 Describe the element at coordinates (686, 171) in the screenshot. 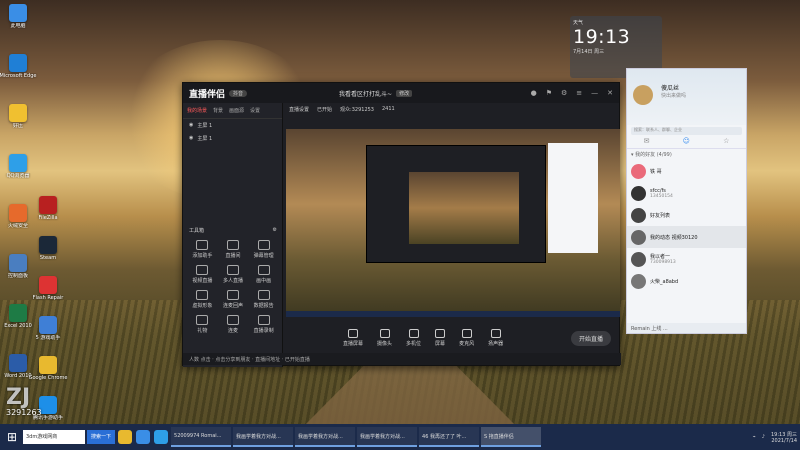

I see `contact-row: 铁 哥` at that location.